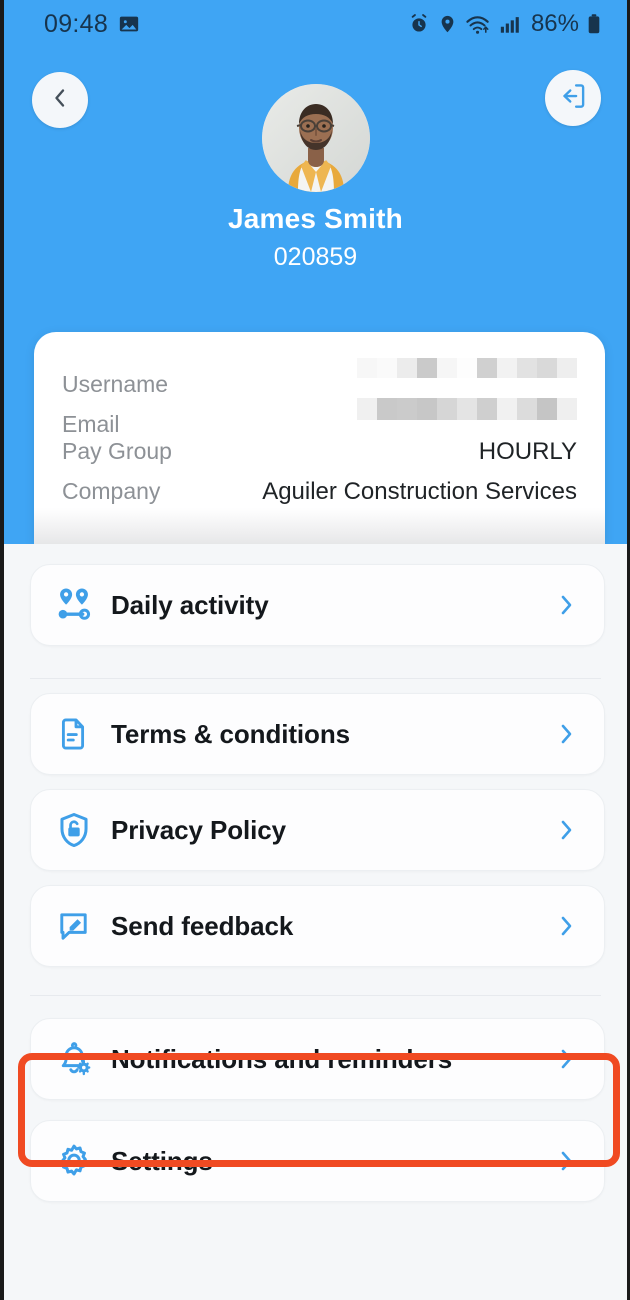 This screenshot has height=1300, width=630. I want to click on battery-percent-label: 86%, so click(554, 23).